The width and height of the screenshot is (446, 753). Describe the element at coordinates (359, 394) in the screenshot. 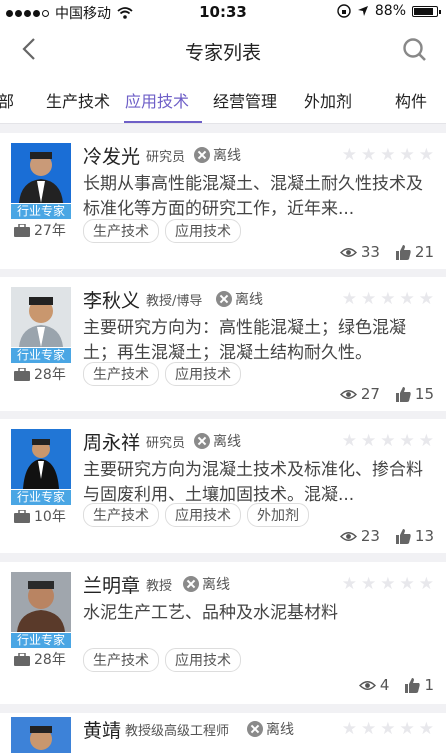

I see `views: 27` at that location.